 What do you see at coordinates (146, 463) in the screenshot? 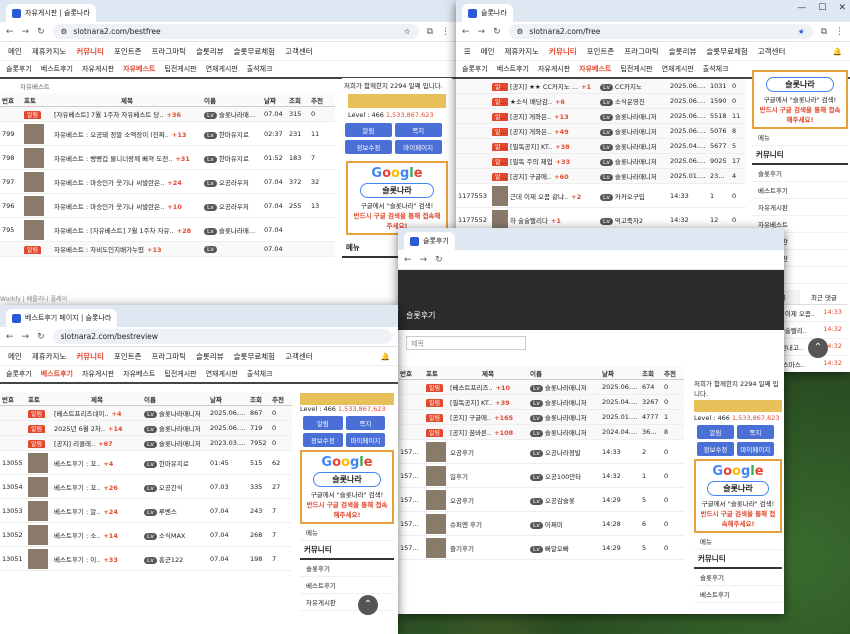
I see `table-row: 13055 베스트후기 : 꼬.. +4 Lv 한마유지로 01:45 515 62` at bounding box center [146, 463].